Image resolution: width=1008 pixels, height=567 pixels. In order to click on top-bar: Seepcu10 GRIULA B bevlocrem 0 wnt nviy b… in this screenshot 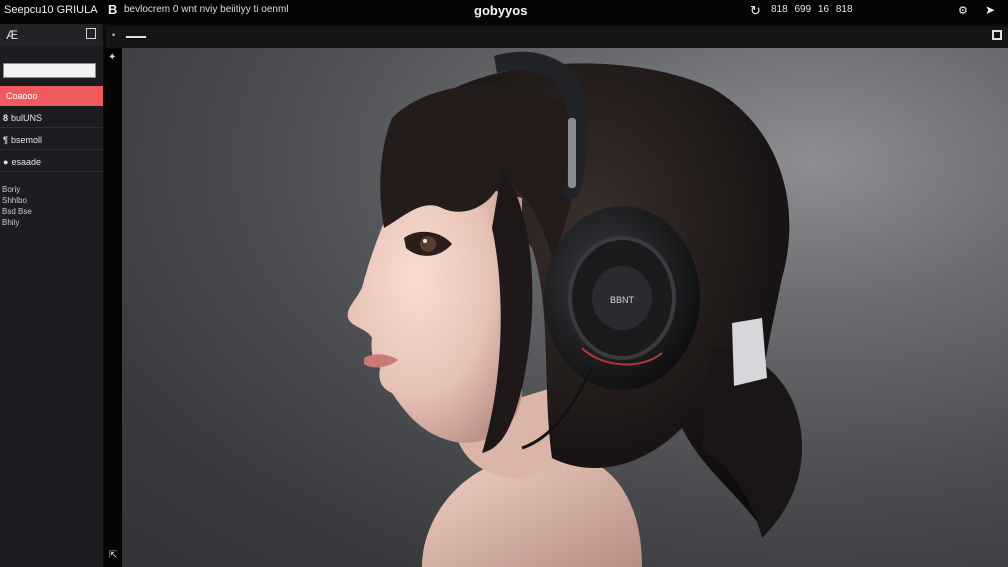, I will do `click(504, 12)`.